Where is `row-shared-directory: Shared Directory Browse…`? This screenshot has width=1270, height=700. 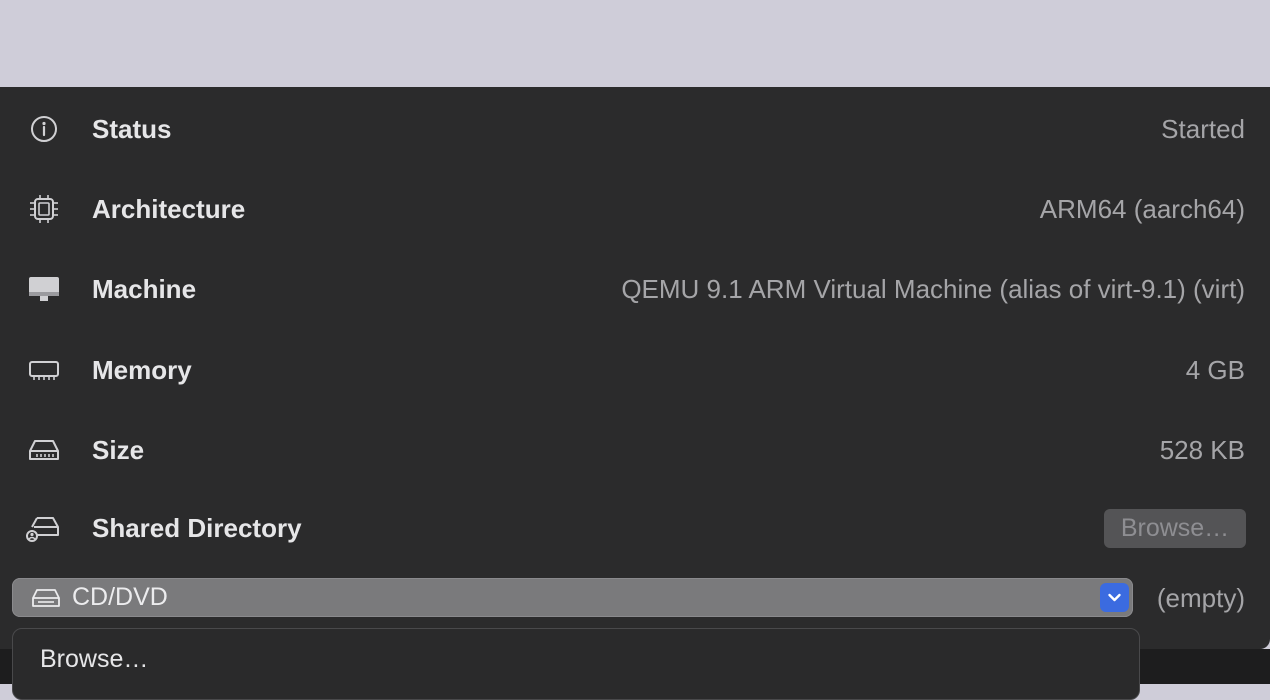 row-shared-directory: Shared Directory Browse… is located at coordinates (635, 528).